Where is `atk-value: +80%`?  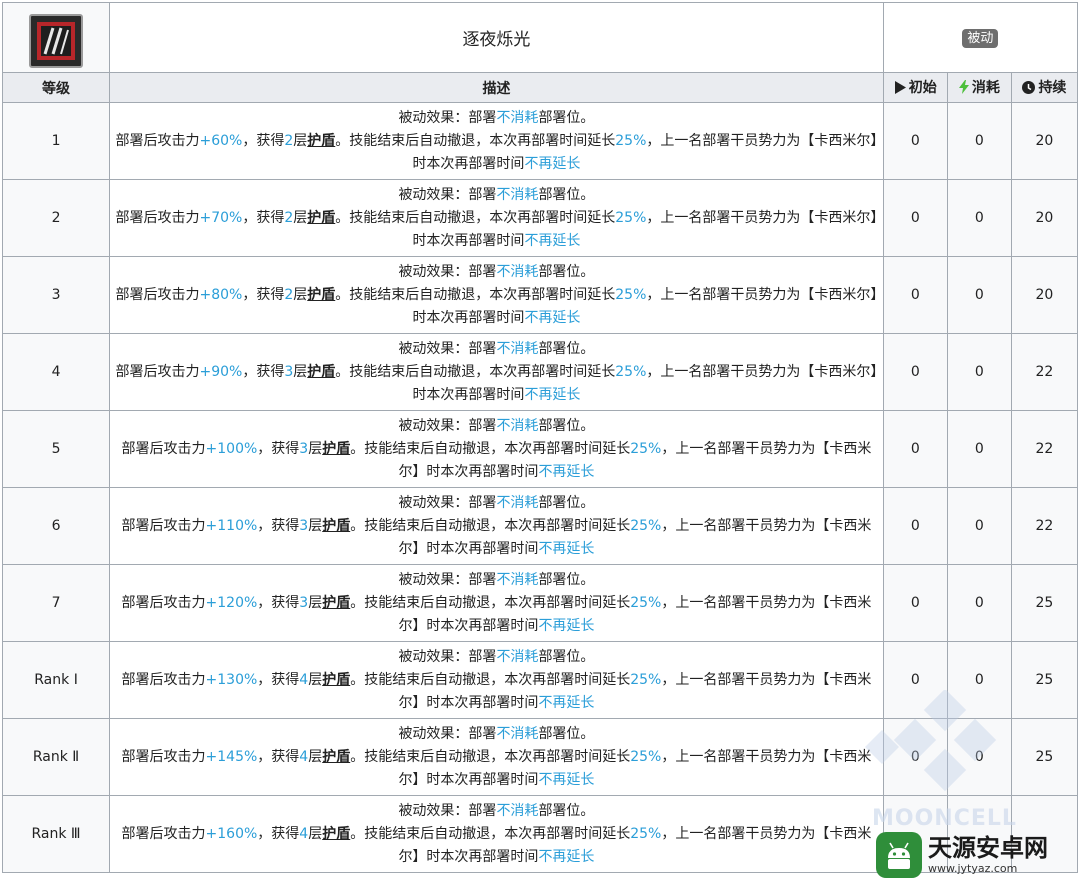 atk-value: +80% is located at coordinates (221, 294).